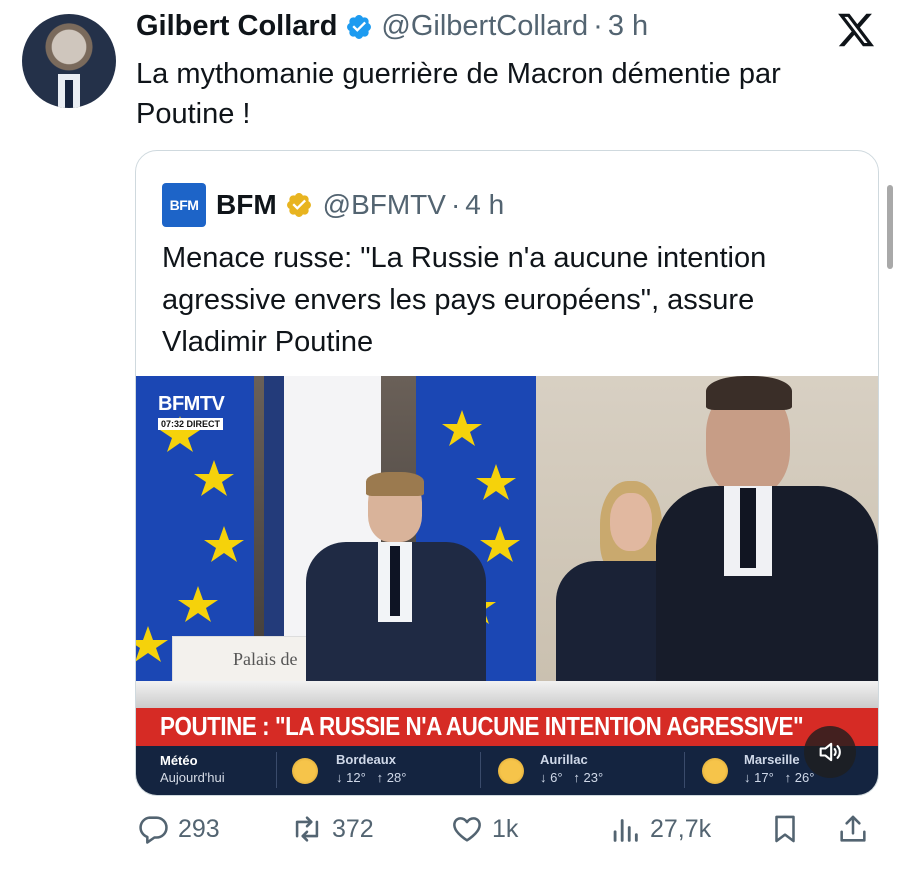  I want to click on weather-city-temps: ↓ 12° ↑ 28°, so click(371, 777).